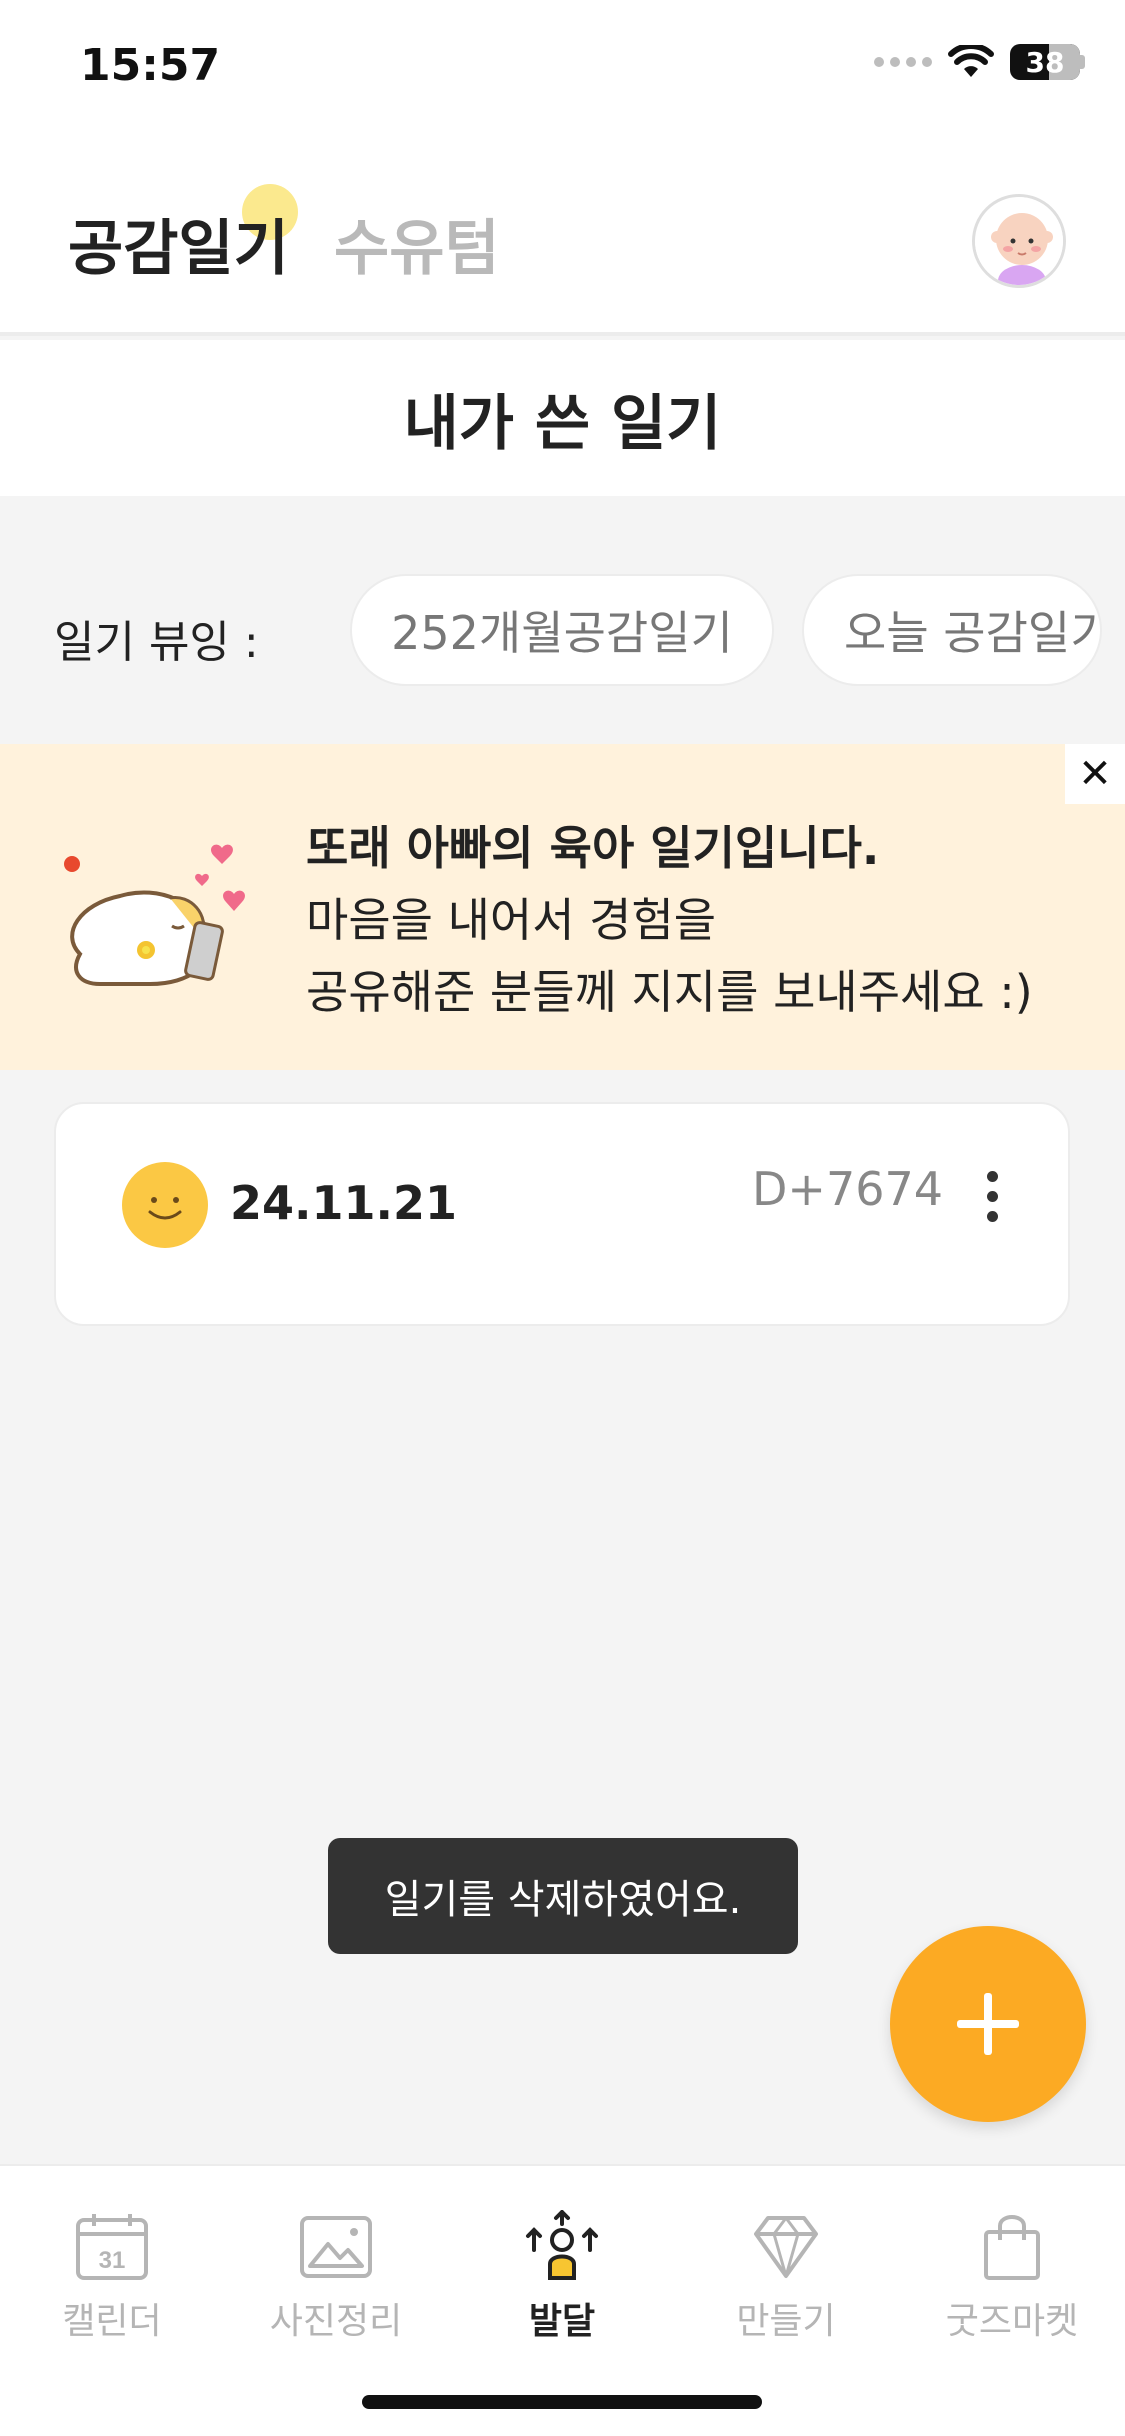  Describe the element at coordinates (848, 1189) in the screenshot. I see `diary-dday: D+7674` at that location.